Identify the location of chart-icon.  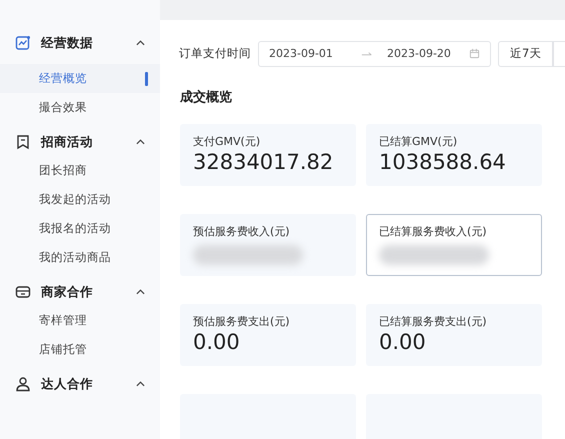
(23, 43).